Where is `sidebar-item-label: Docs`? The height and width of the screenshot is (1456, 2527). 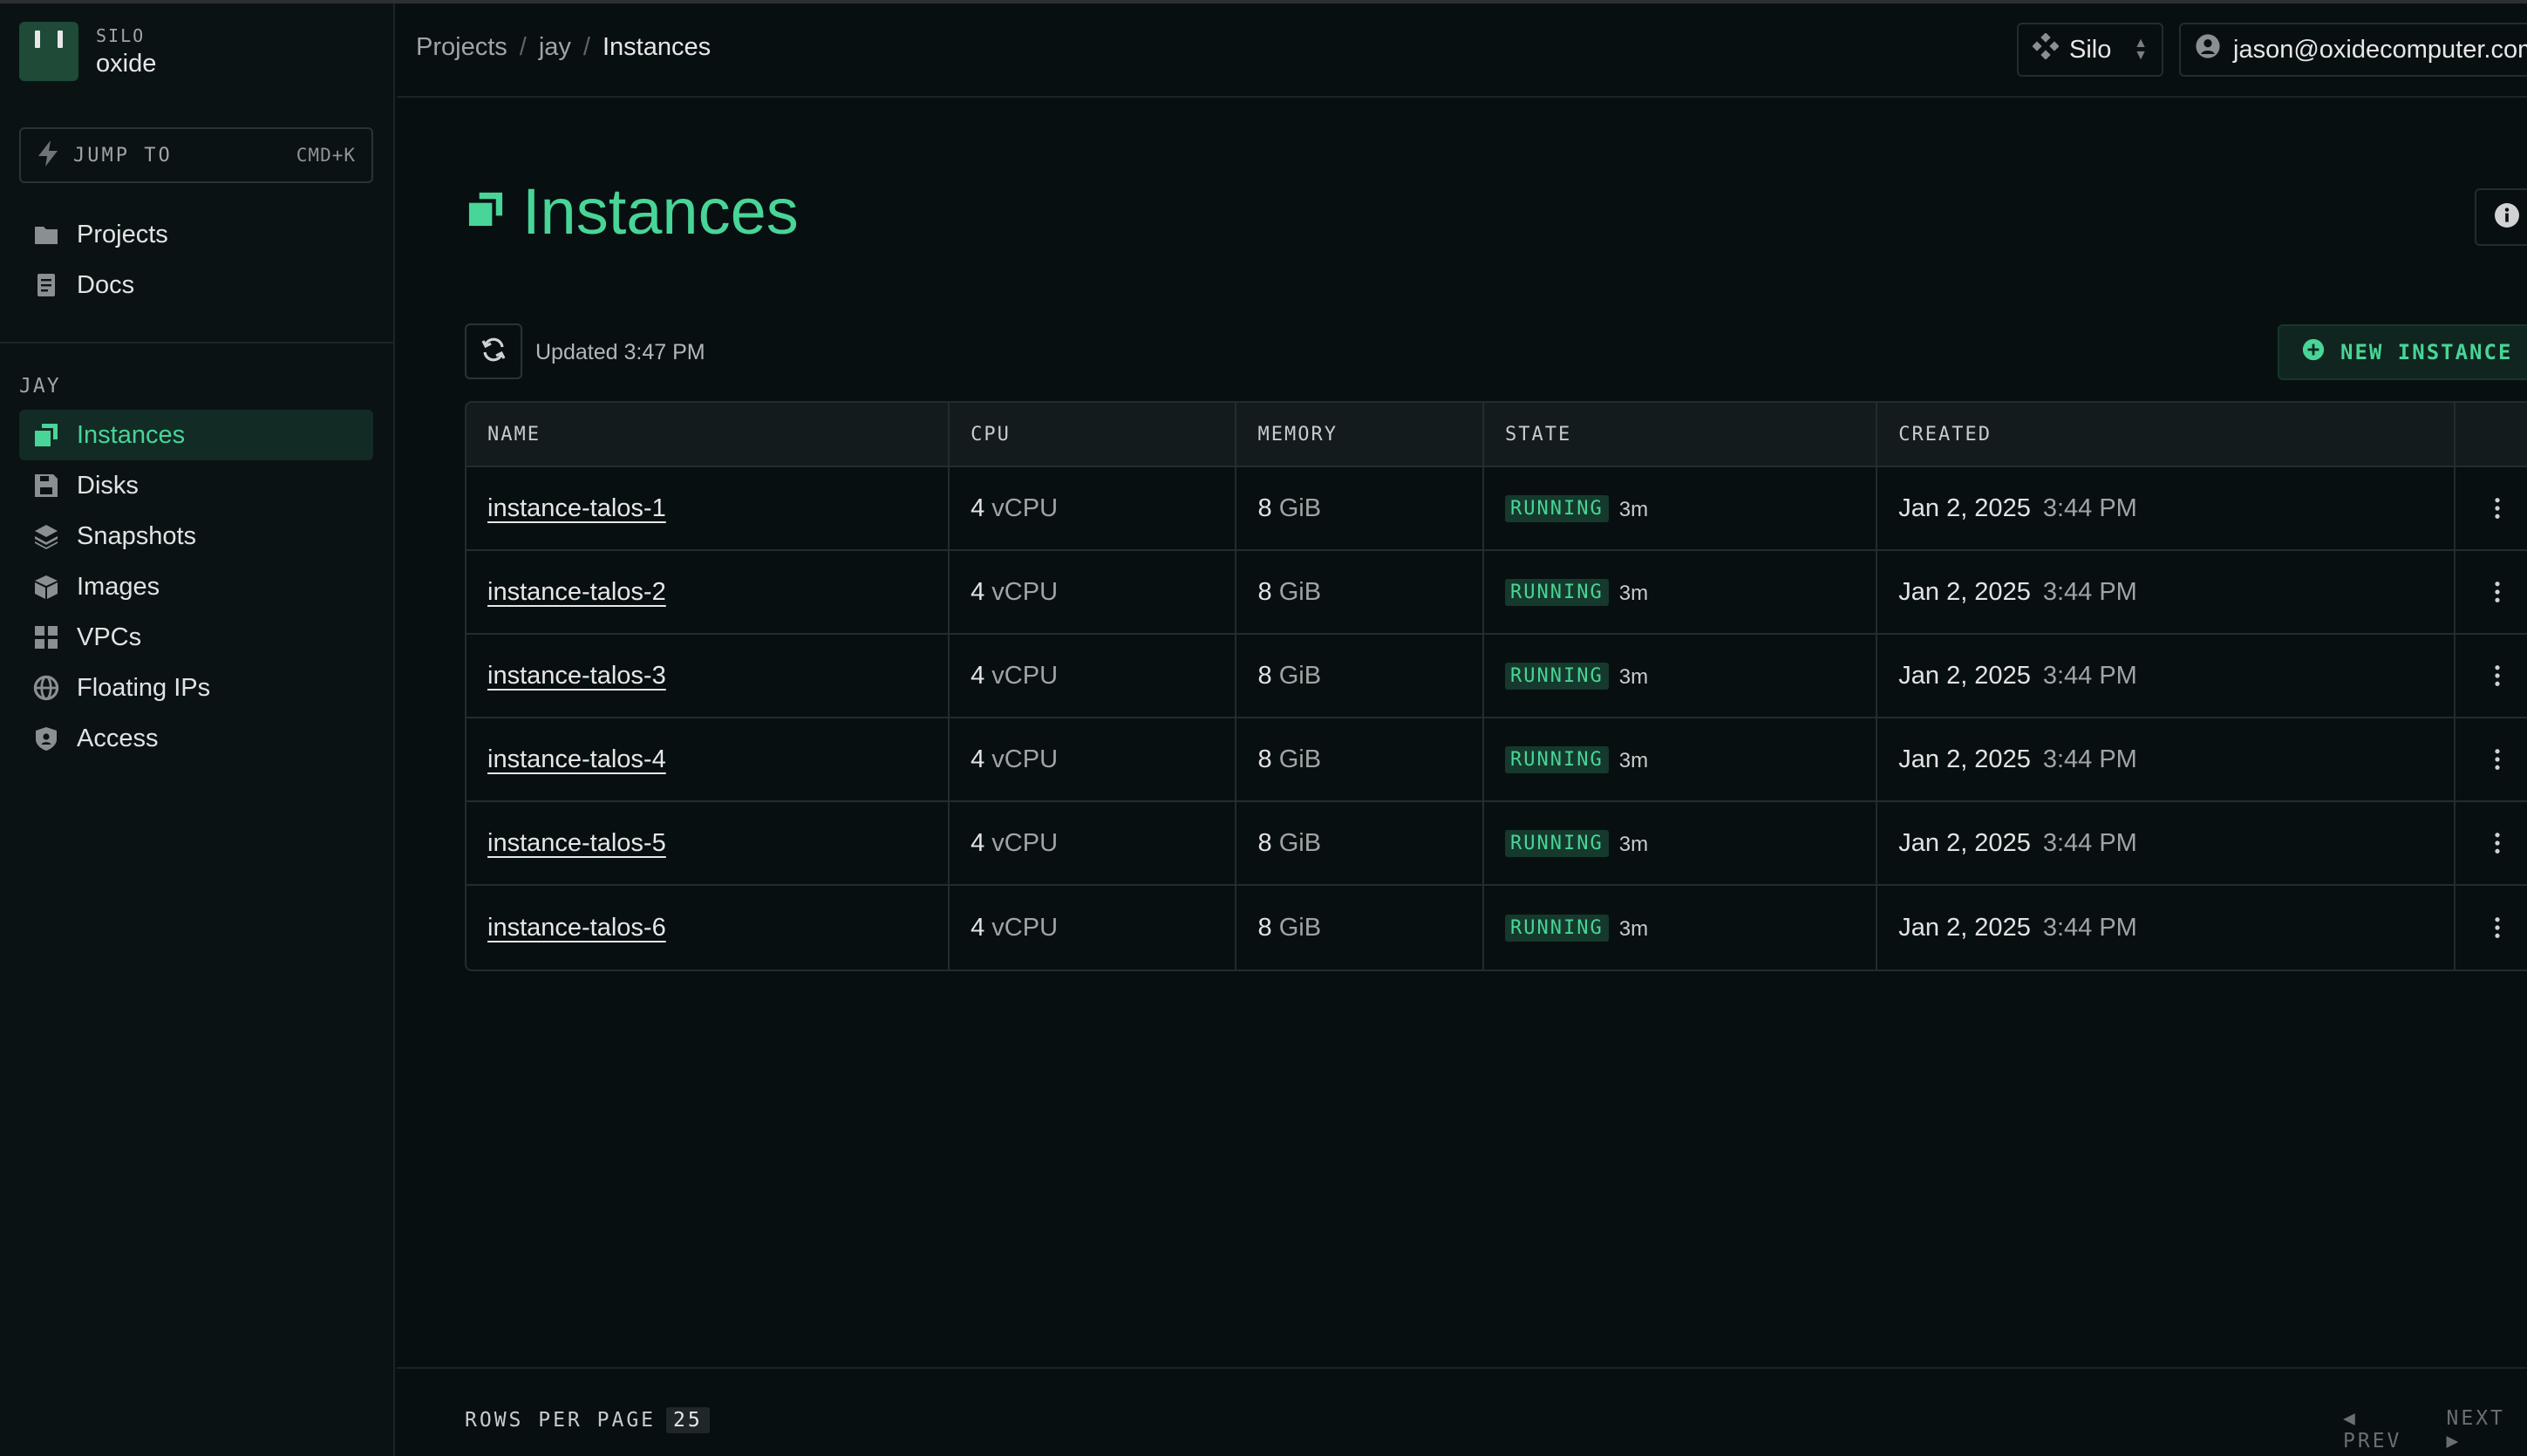 sidebar-item-label: Docs is located at coordinates (106, 284).